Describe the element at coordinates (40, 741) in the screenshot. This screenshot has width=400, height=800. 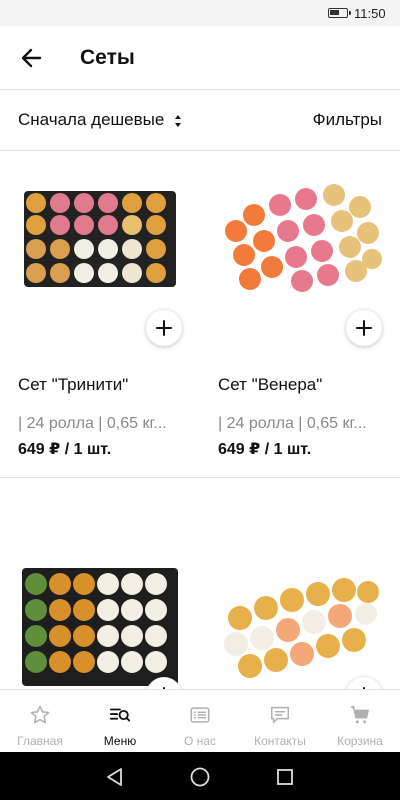
I see `nav-label: Главная` at that location.